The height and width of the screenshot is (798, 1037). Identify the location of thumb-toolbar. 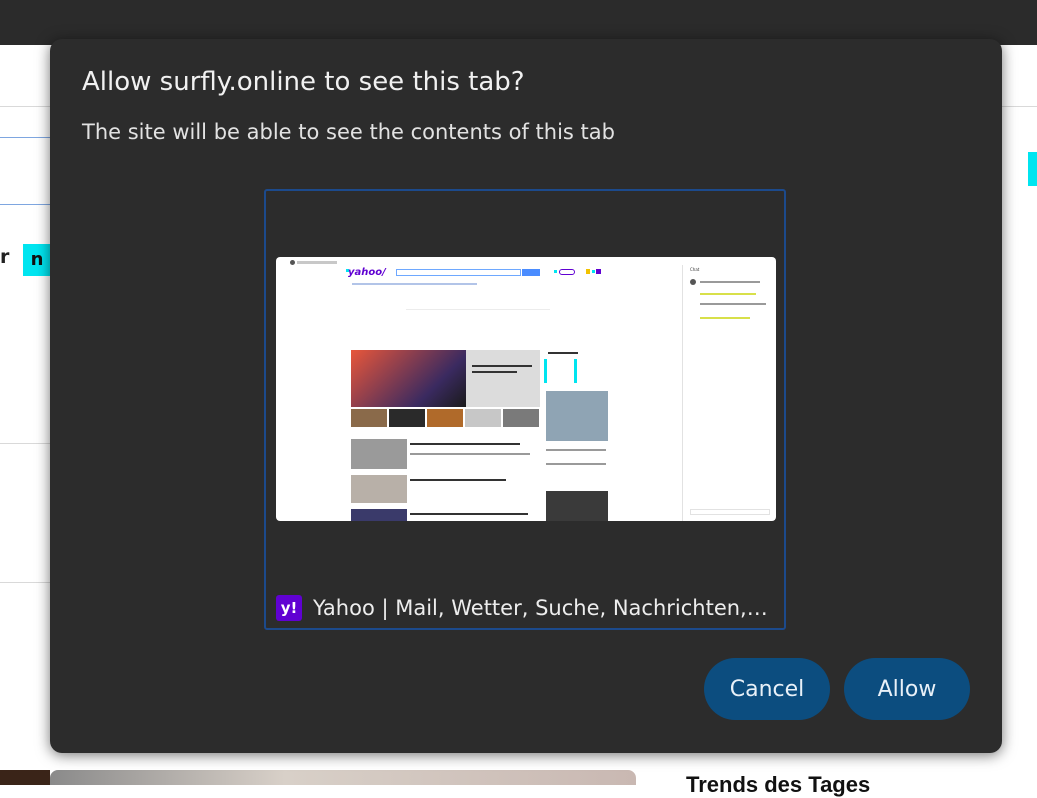
(317, 262).